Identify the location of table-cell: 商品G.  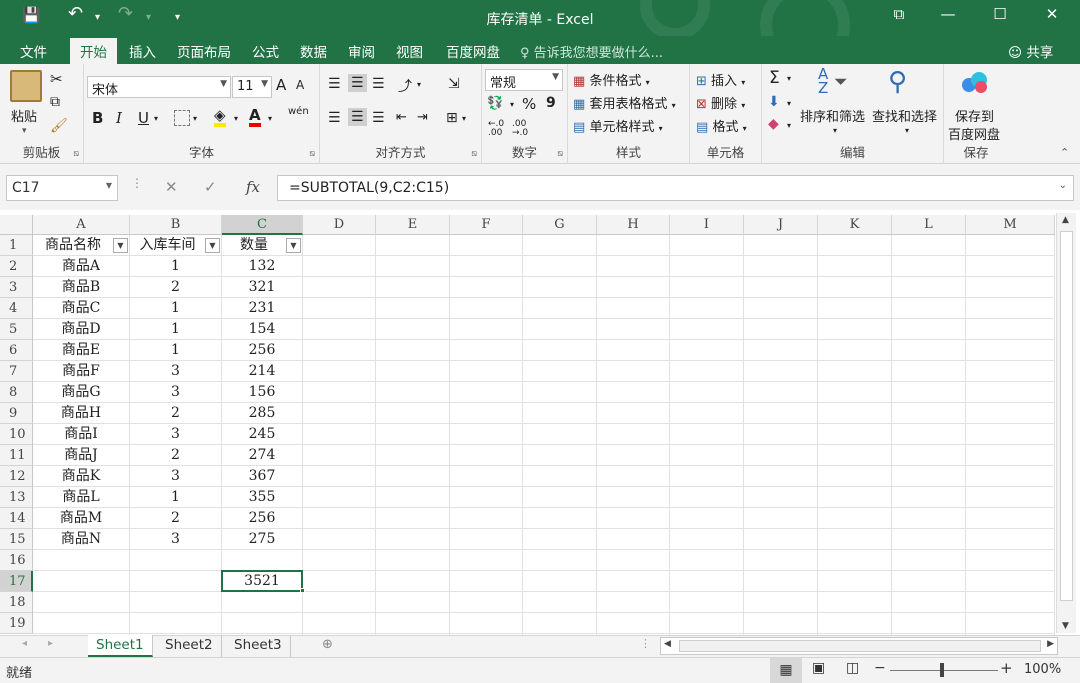
(81, 392).